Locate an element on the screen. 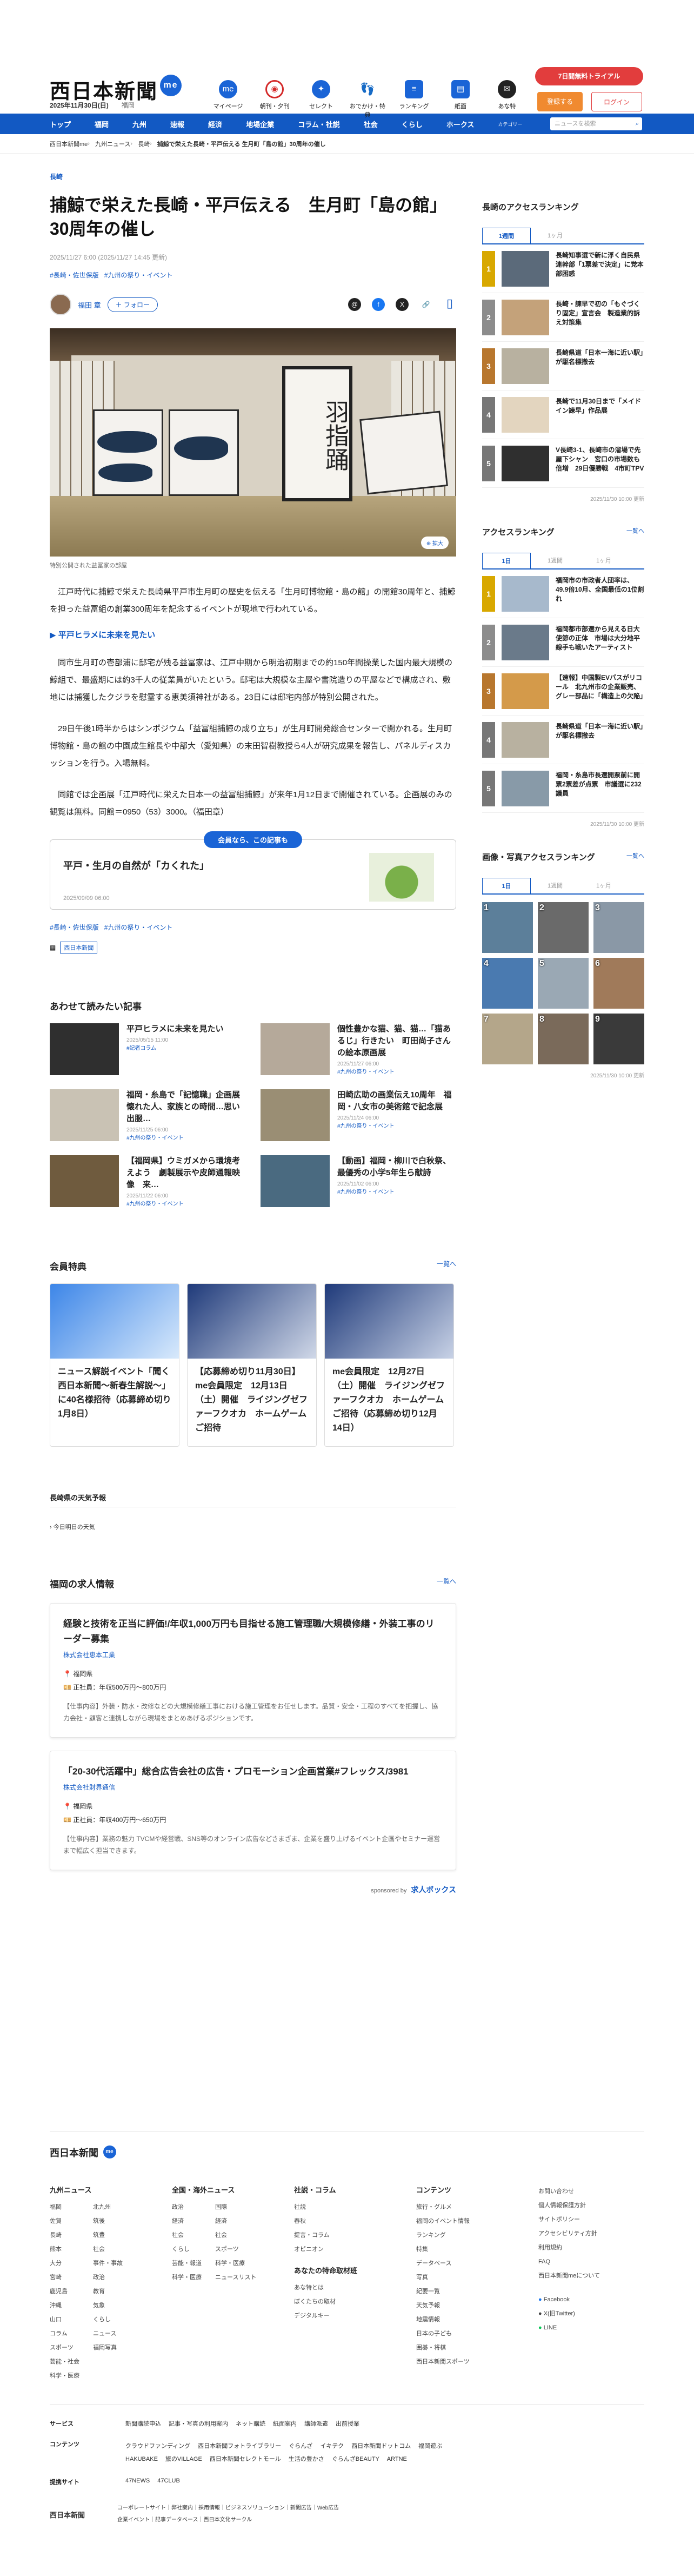 The width and height of the screenshot is (694, 2576). bookmark-icon: ▯ is located at coordinates (450, 304).